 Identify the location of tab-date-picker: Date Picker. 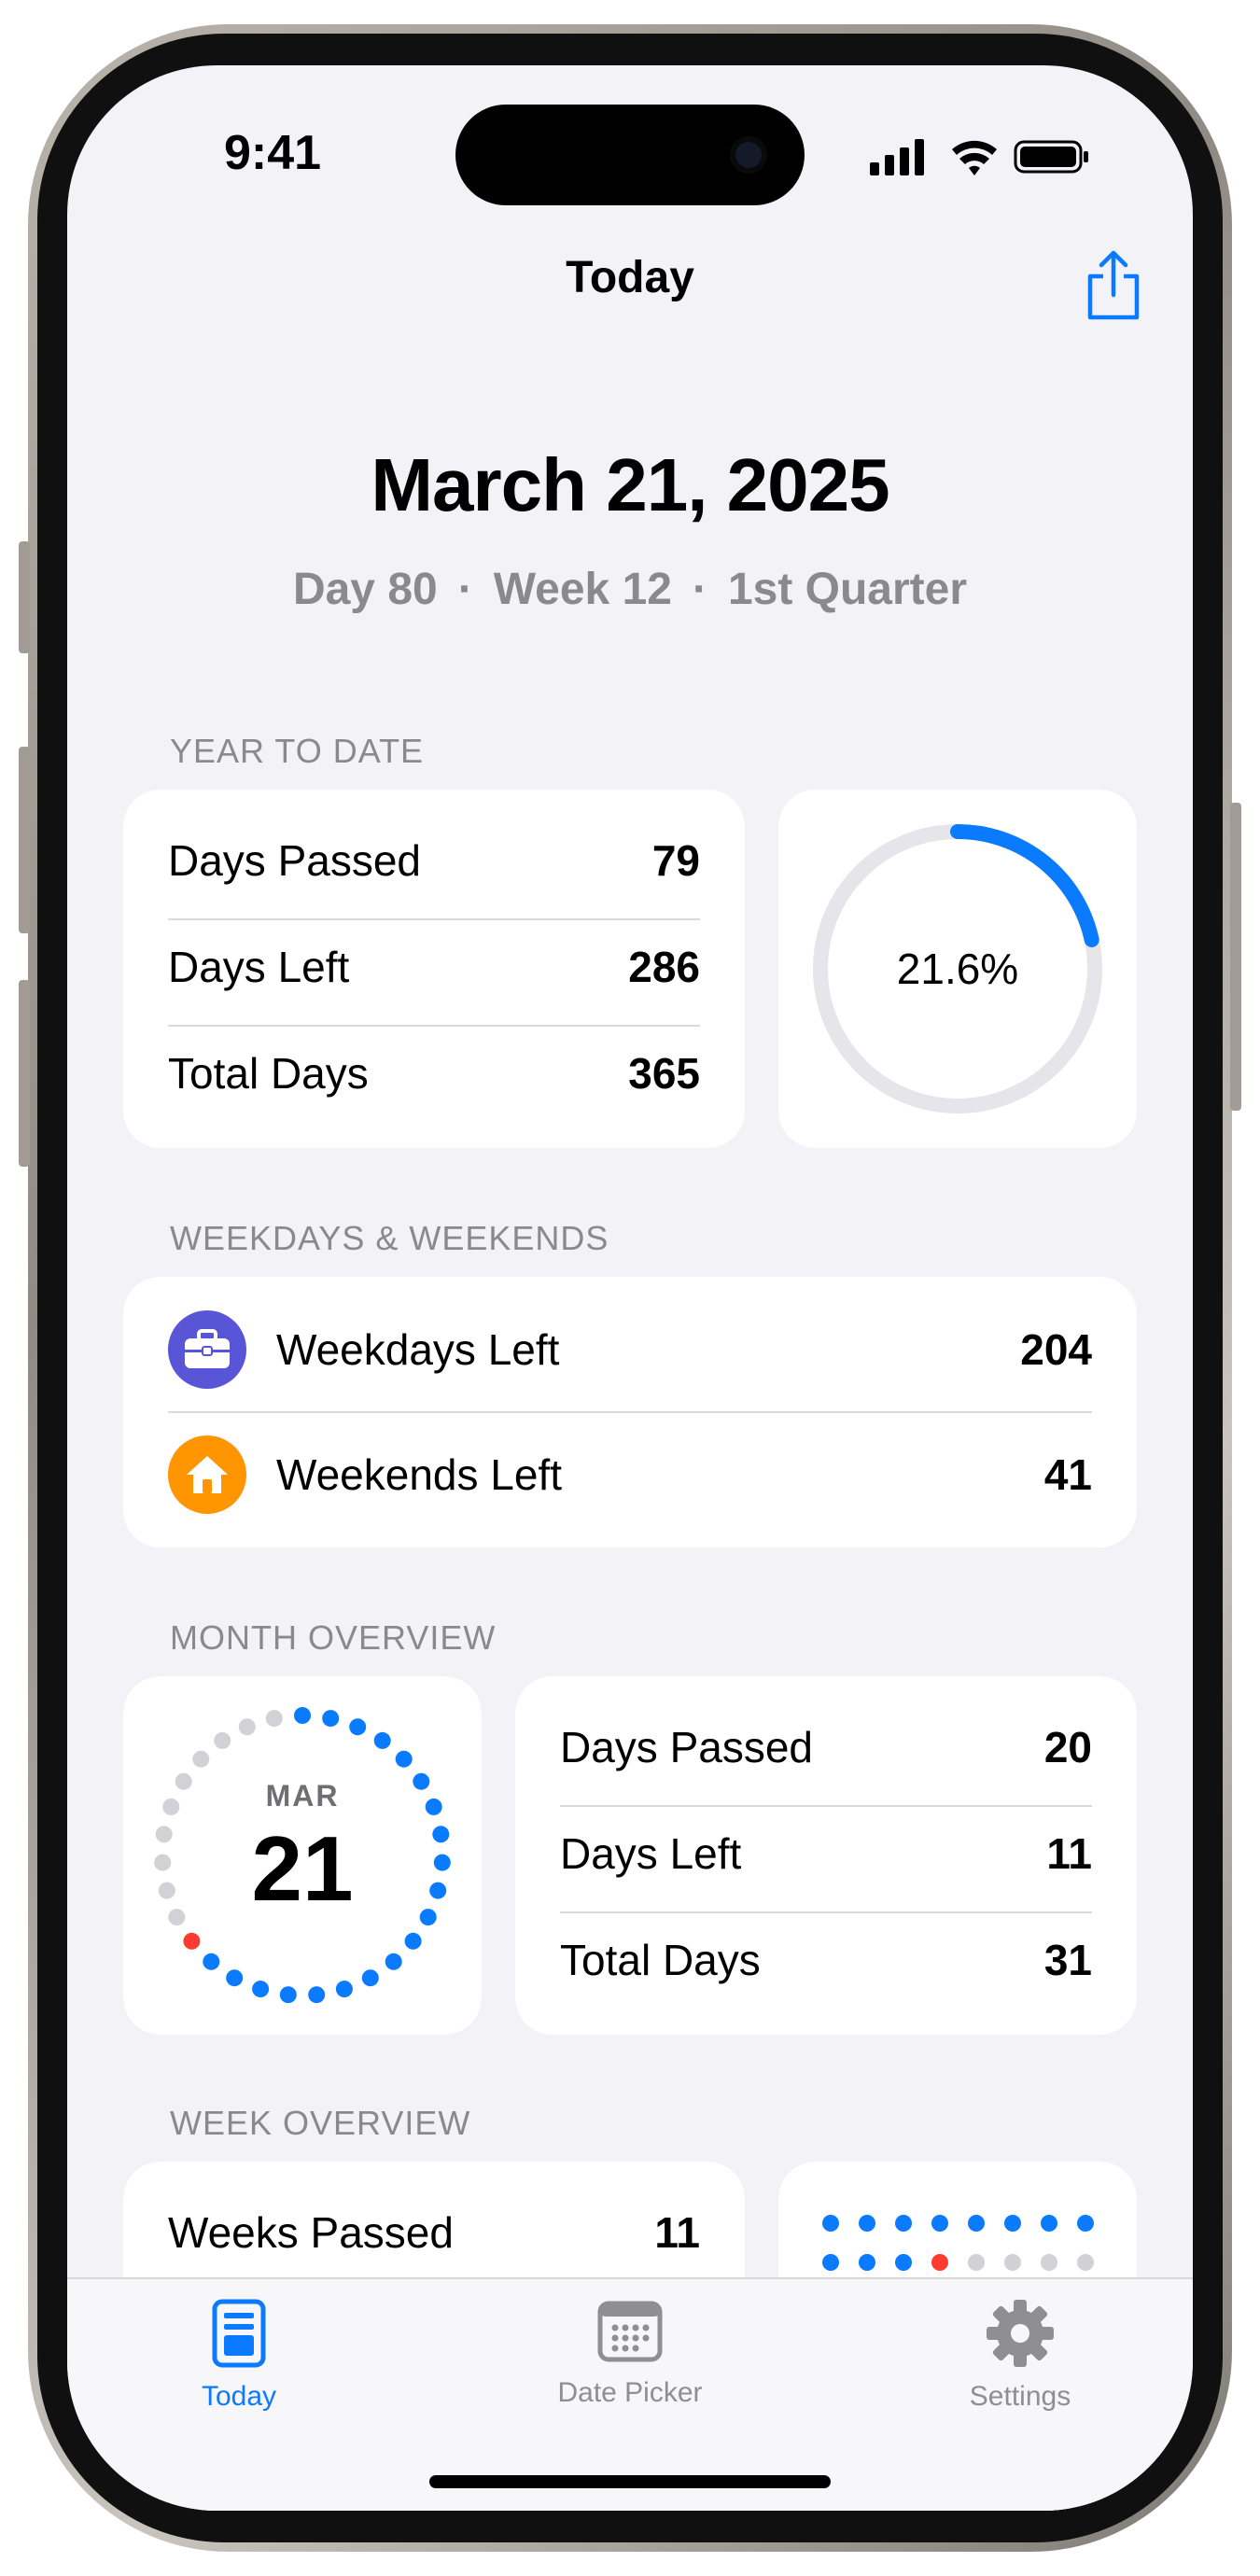
(630, 2353).